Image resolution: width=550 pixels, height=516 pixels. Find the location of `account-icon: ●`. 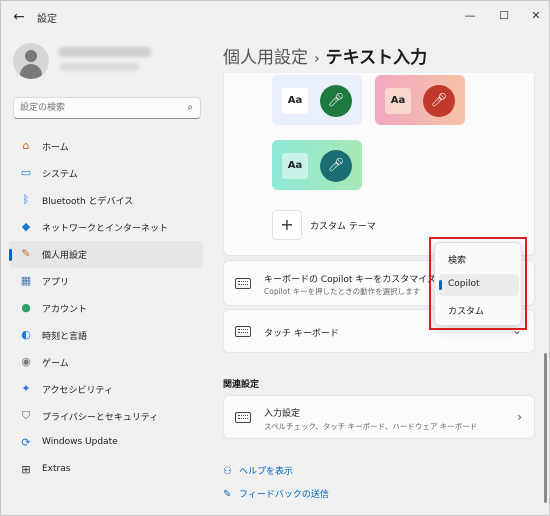

account-icon: ● is located at coordinates (26, 307).